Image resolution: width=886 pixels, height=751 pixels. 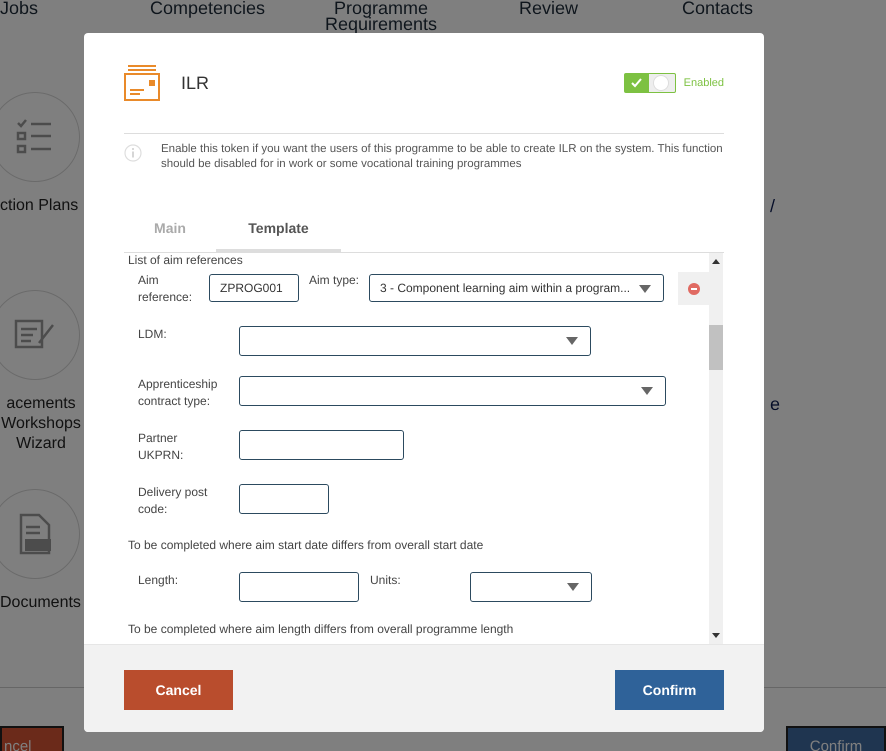 What do you see at coordinates (772, 206) in the screenshot?
I see `section-label: /` at bounding box center [772, 206].